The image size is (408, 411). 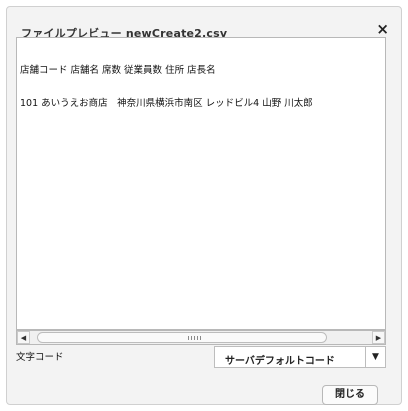 What do you see at coordinates (375, 357) in the screenshot?
I see `chevron-down-icon: ▼` at bounding box center [375, 357].